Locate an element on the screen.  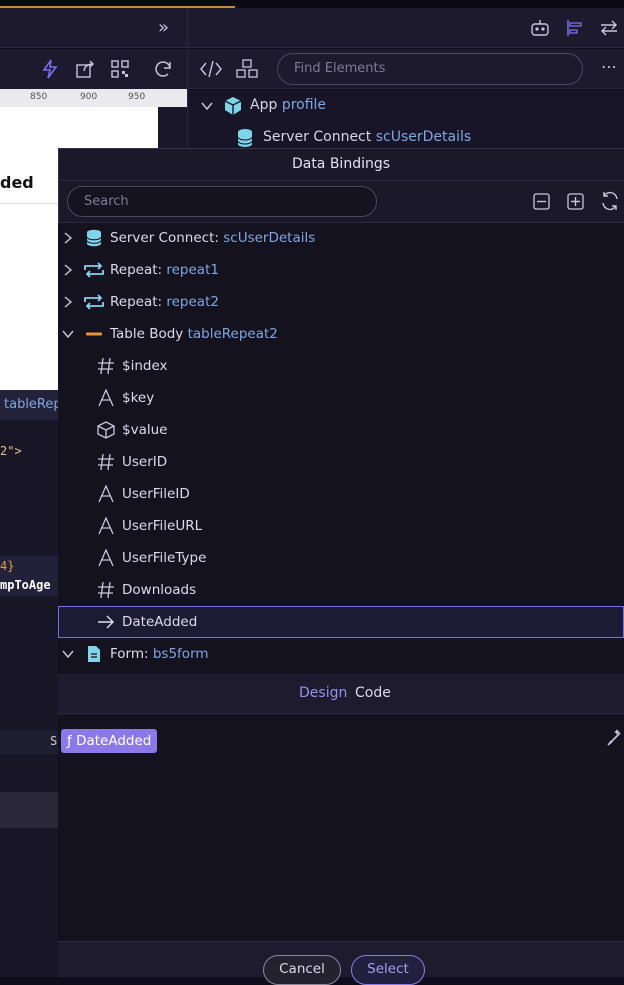
row-label-text: Server Connect: is located at coordinates (164, 238).